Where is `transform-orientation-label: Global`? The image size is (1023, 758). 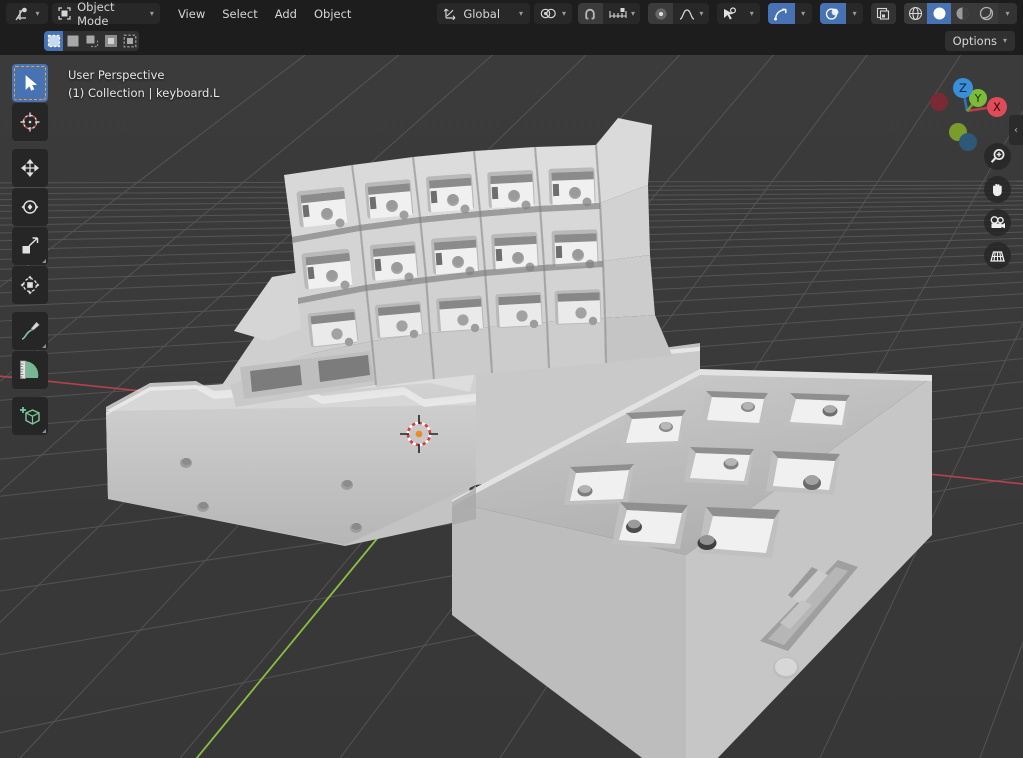
transform-orientation-label: Global is located at coordinates (482, 13).